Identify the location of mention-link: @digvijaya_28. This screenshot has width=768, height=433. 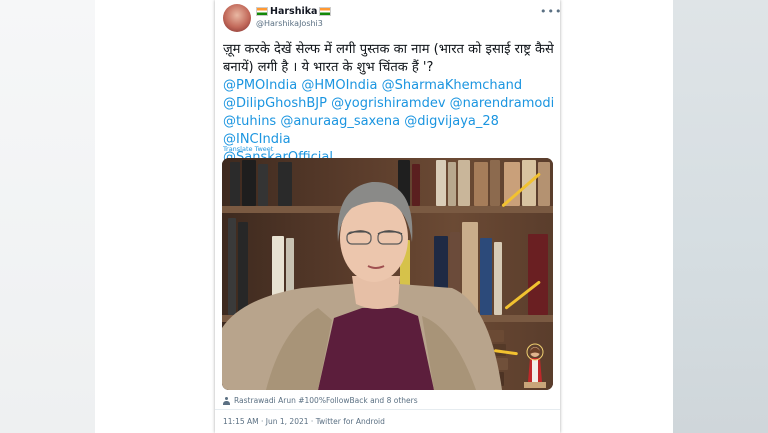
(451, 121).